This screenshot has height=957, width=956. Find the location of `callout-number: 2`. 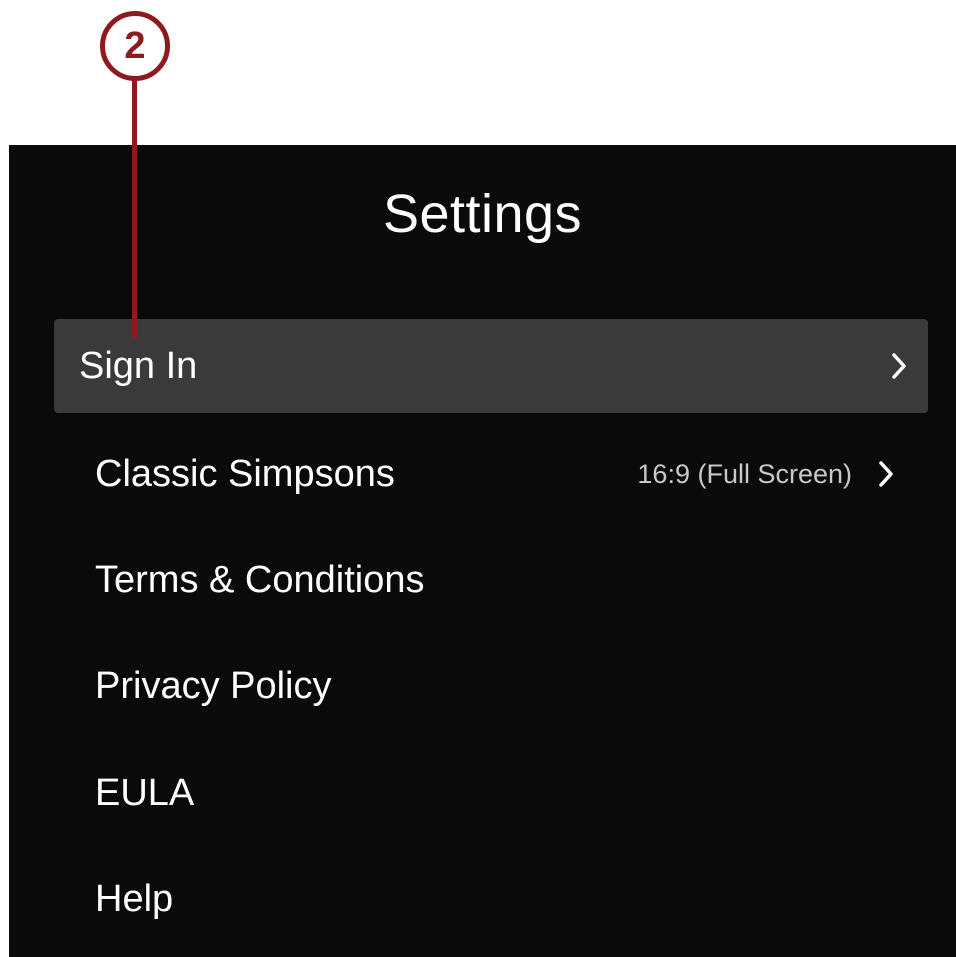

callout-number: 2 is located at coordinates (135, 46).